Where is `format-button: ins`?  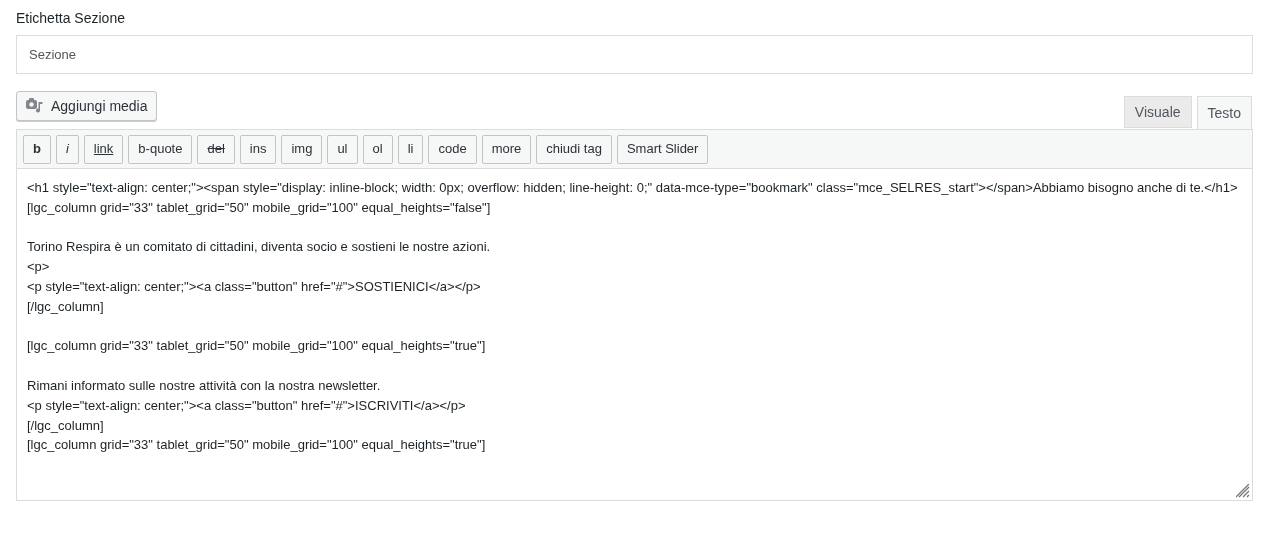
format-button: ins is located at coordinates (258, 149).